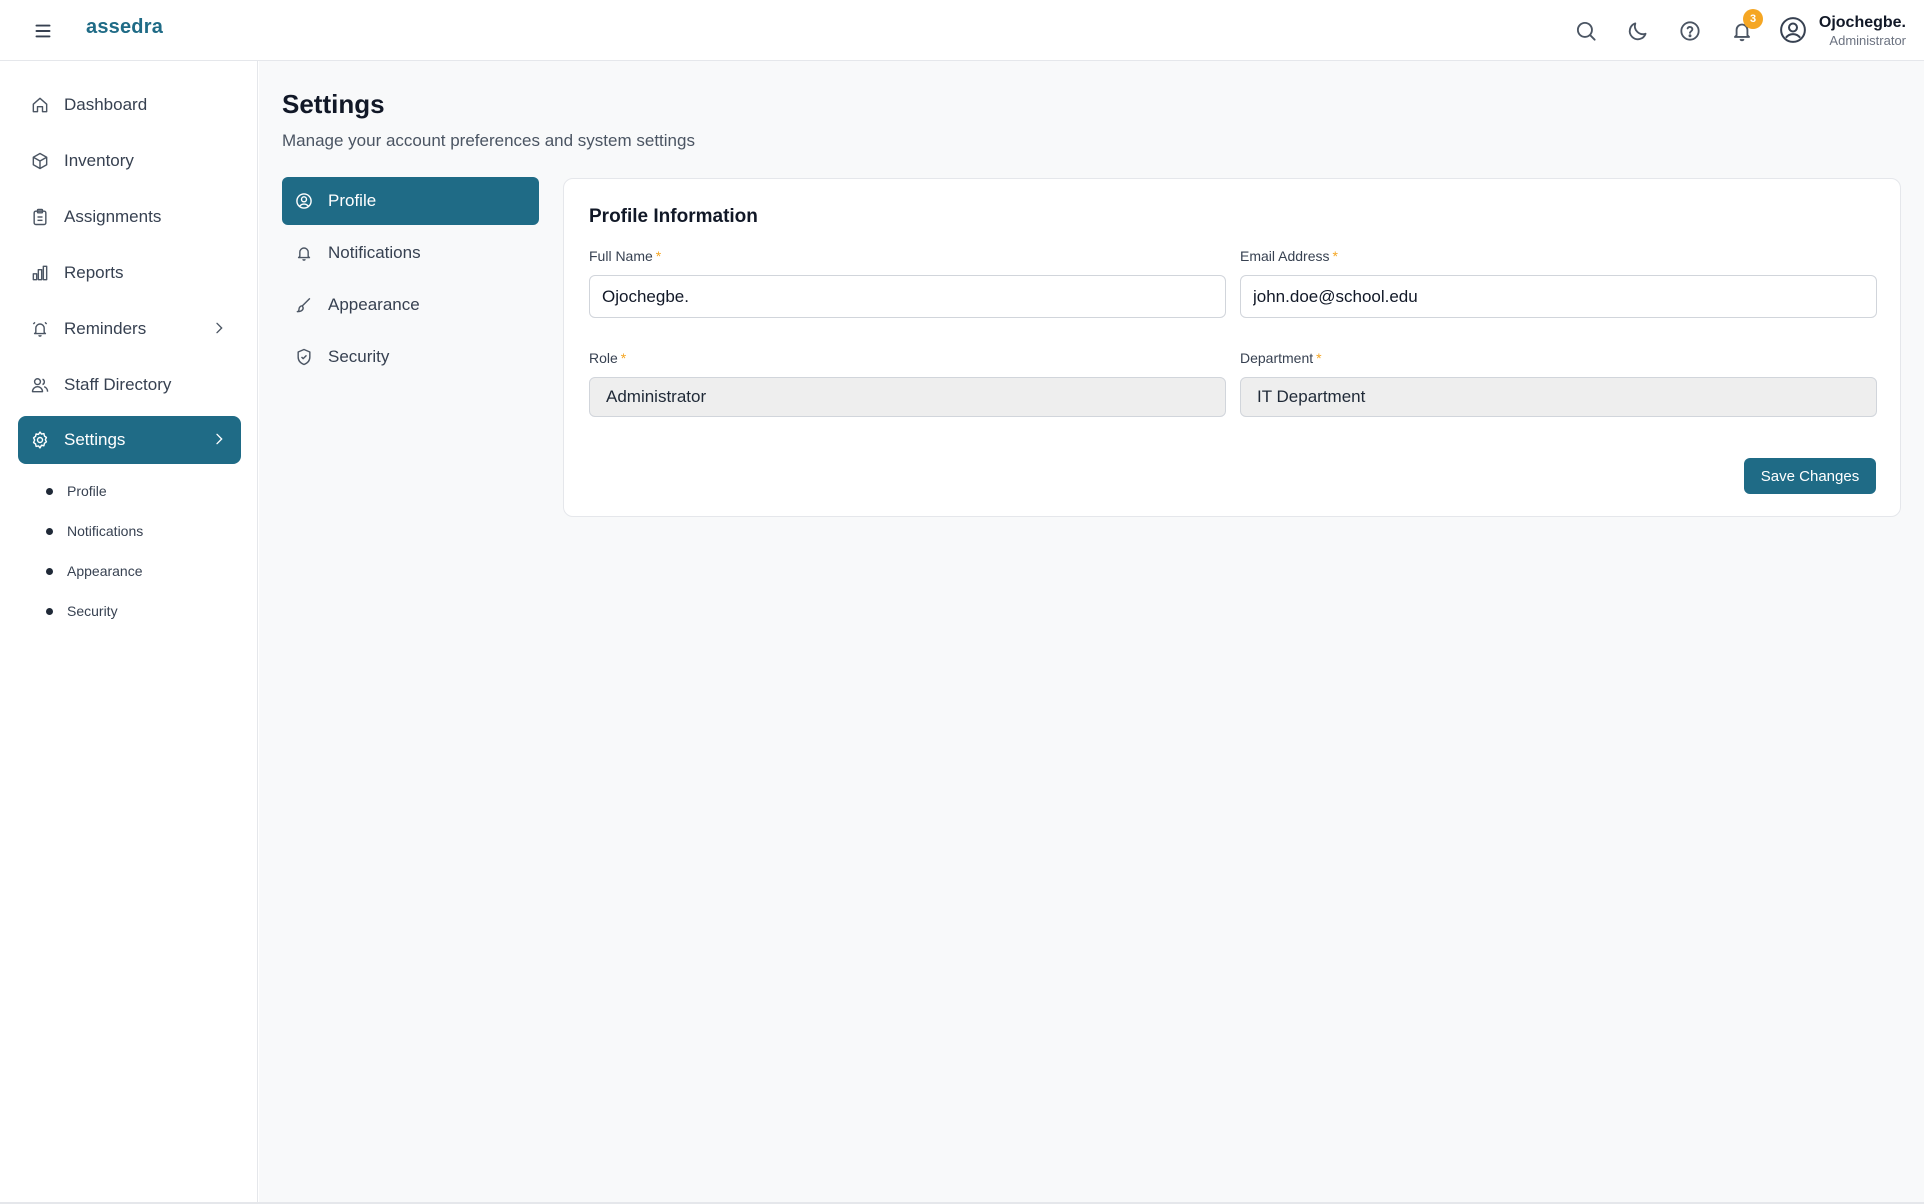 The width and height of the screenshot is (1924, 1204). I want to click on tab-label: Notifications, so click(374, 252).